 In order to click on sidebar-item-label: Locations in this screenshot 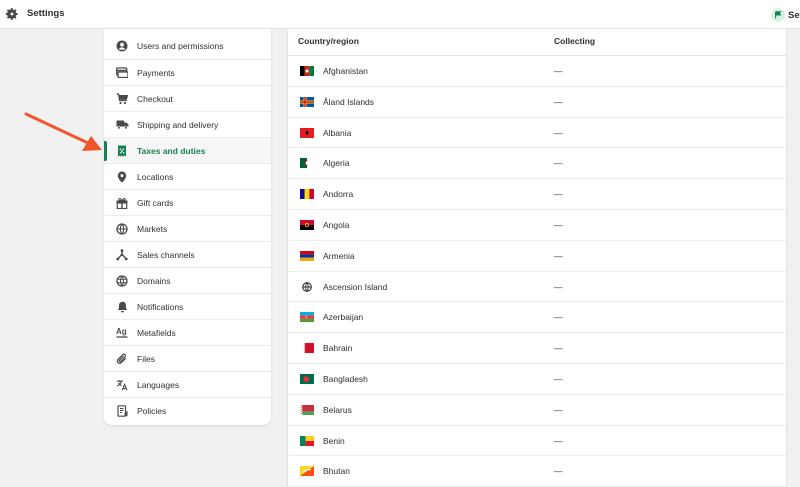, I will do `click(155, 176)`.